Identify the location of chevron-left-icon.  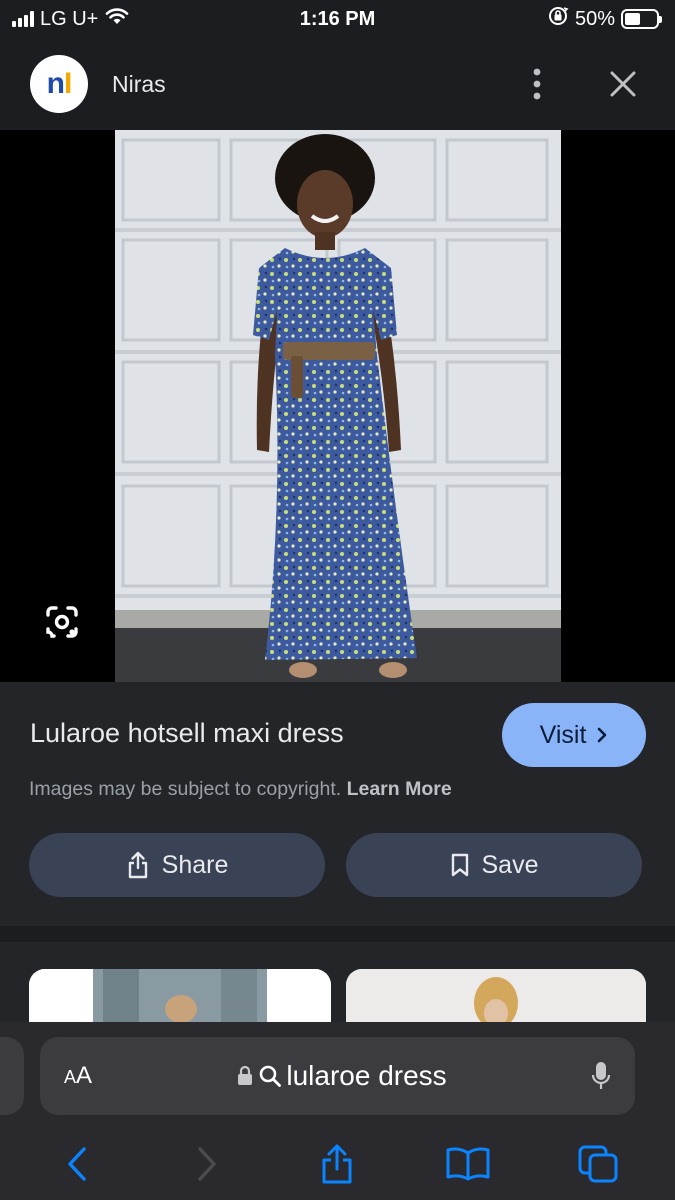
(77, 1164).